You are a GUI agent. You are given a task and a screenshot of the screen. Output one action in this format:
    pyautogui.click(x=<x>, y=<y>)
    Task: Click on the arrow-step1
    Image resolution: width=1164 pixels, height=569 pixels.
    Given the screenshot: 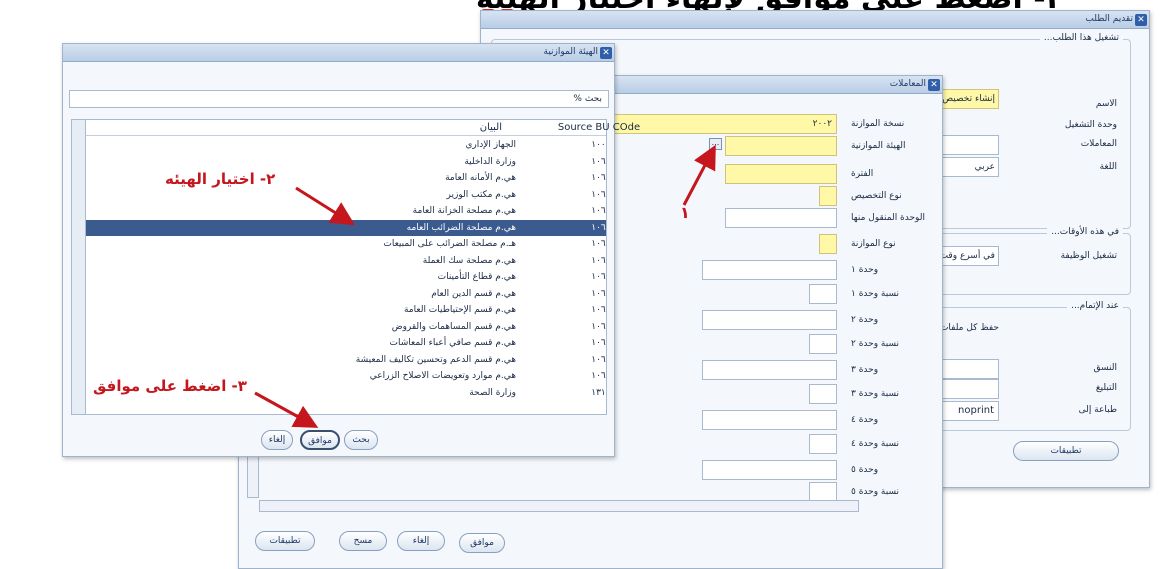 What is the action you would take?
    pyautogui.click(x=699, y=175)
    